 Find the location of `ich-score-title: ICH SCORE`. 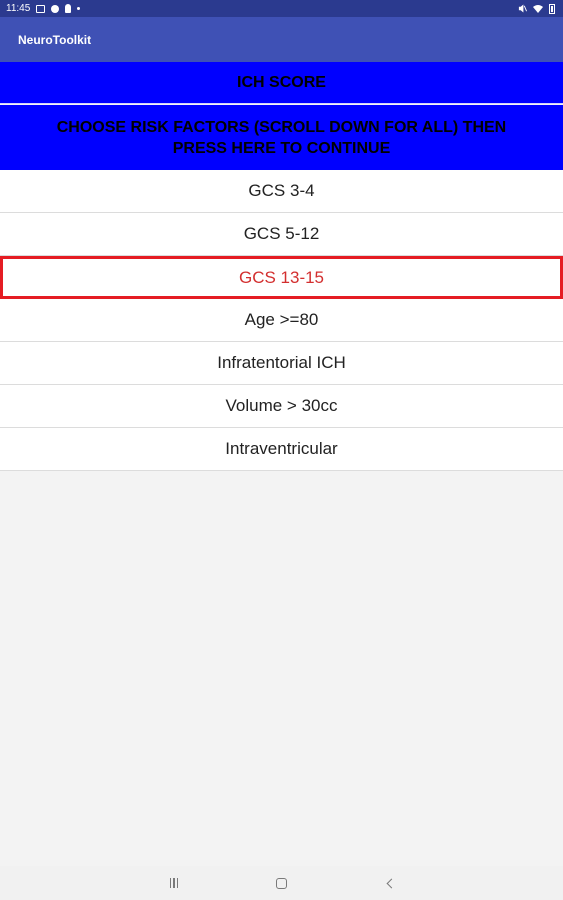

ich-score-title: ICH SCORE is located at coordinates (281, 83).